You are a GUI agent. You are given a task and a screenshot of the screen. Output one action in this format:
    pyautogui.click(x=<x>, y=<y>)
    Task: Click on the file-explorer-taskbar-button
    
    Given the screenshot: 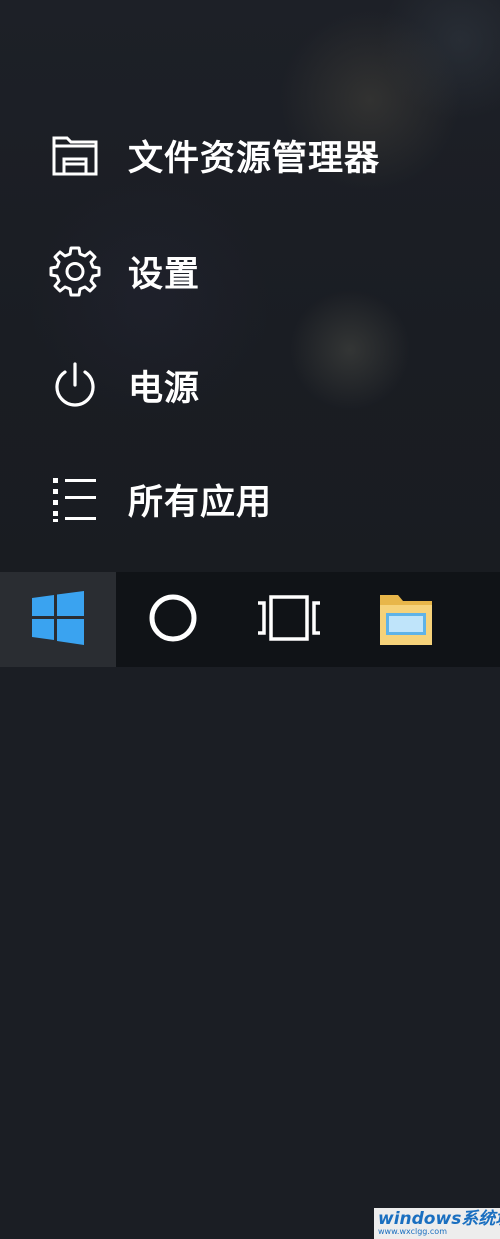 What is the action you would take?
    pyautogui.click(x=406, y=619)
    